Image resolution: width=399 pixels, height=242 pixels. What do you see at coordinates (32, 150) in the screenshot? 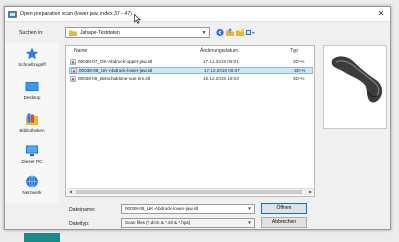
I see `computer-icon` at bounding box center [32, 150].